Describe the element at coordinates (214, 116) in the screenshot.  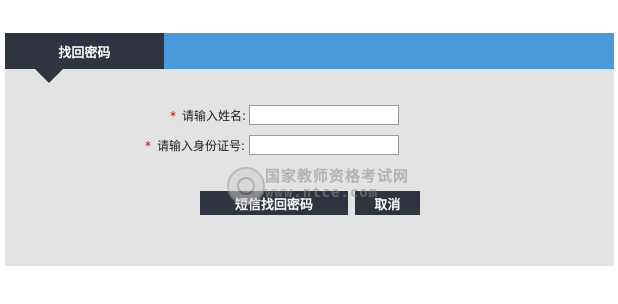
I see `name-label: 请输入姓名:` at that location.